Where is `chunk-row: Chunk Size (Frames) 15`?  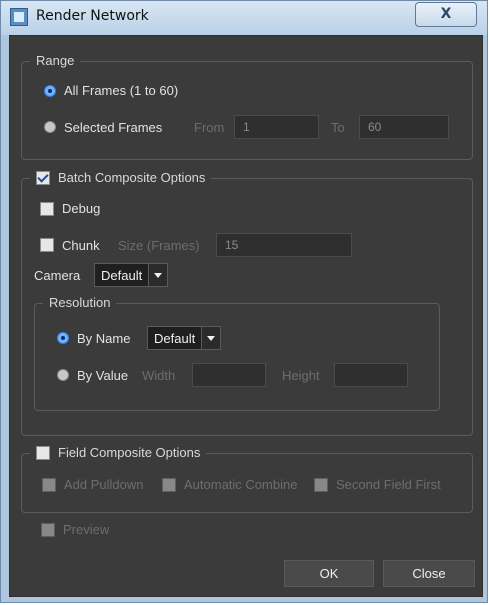
chunk-row: Chunk Size (Frames) 15 is located at coordinates (196, 245).